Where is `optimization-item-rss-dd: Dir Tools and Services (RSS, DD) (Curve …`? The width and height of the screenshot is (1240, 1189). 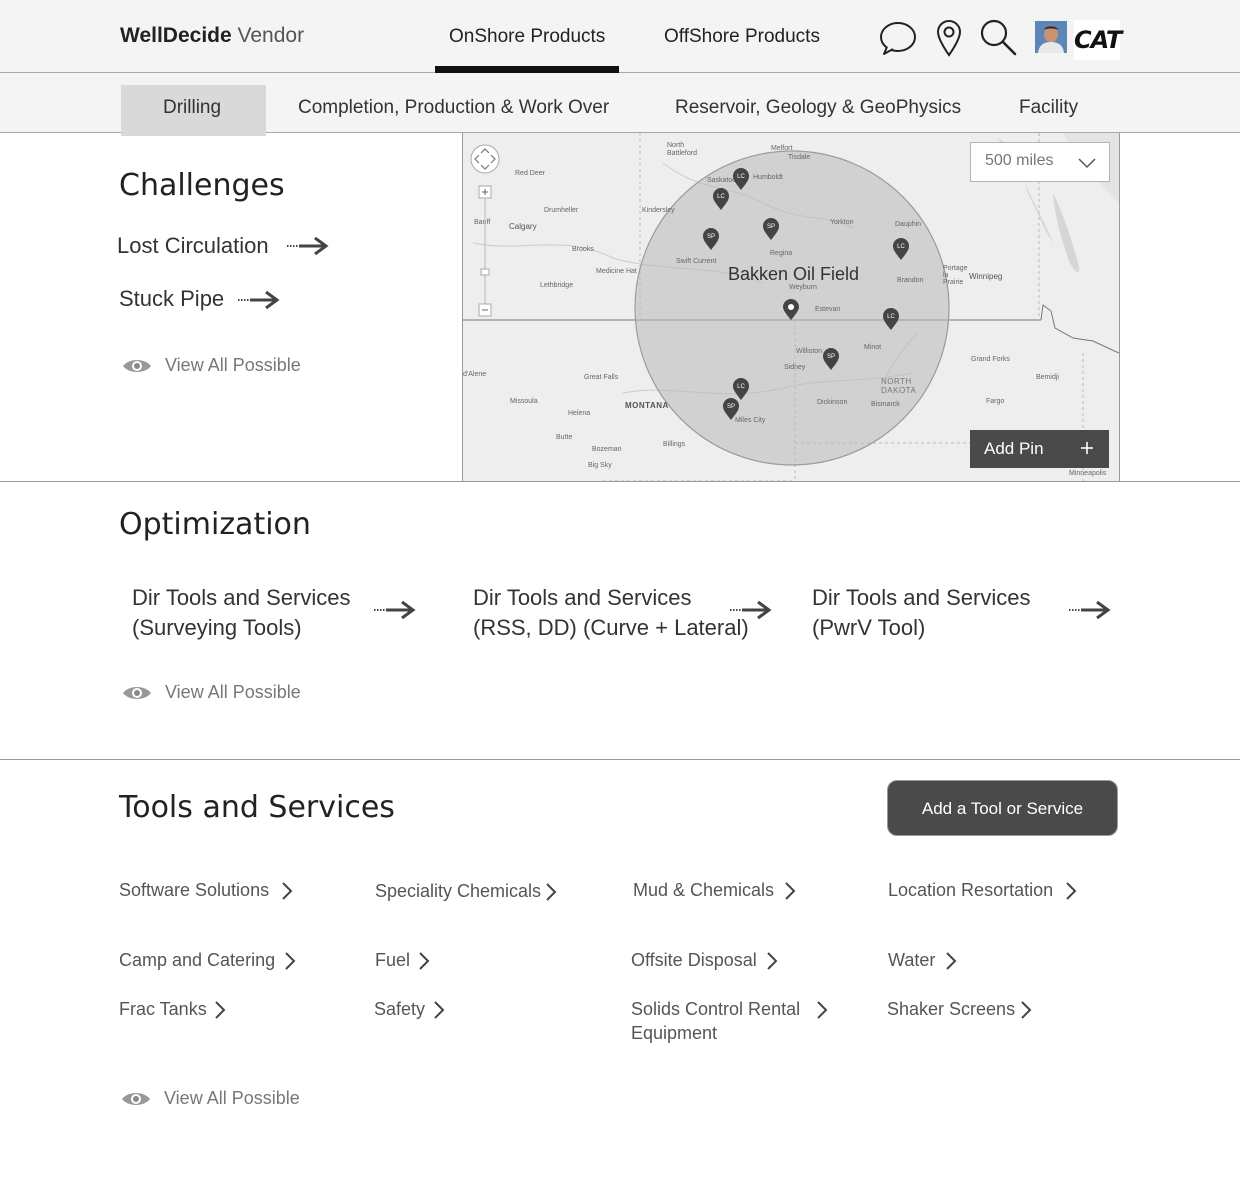
optimization-item-rss-dd: Dir Tools and Services (RSS, DD) (Curve … is located at coordinates (611, 613).